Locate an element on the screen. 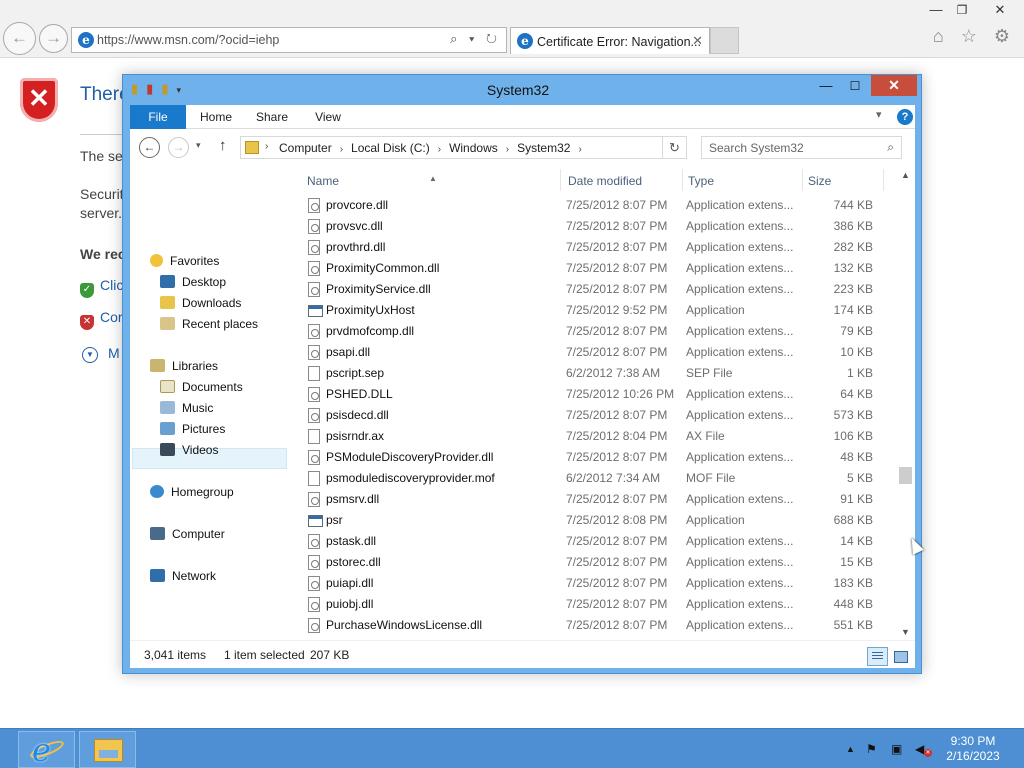 The image size is (1024, 768). nav-network: Network is located at coordinates (183, 576).